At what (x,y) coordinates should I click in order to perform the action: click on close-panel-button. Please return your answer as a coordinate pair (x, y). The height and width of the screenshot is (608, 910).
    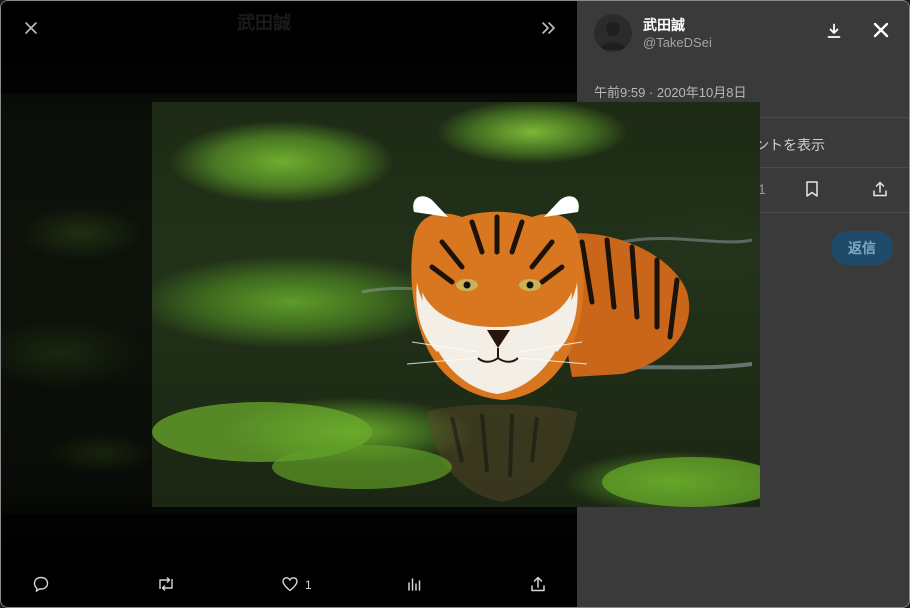
    Looking at the image, I should click on (881, 32).